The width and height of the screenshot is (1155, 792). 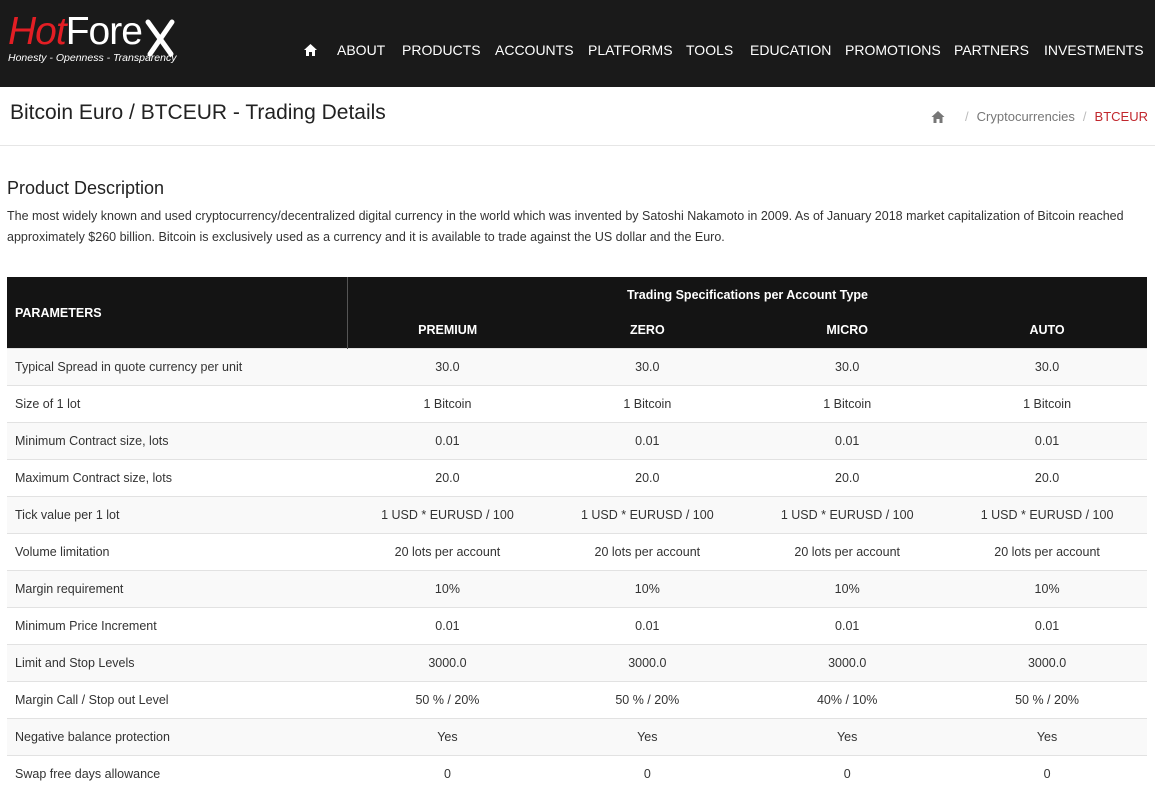 I want to click on param-label: Volume limitation, so click(x=177, y=552).